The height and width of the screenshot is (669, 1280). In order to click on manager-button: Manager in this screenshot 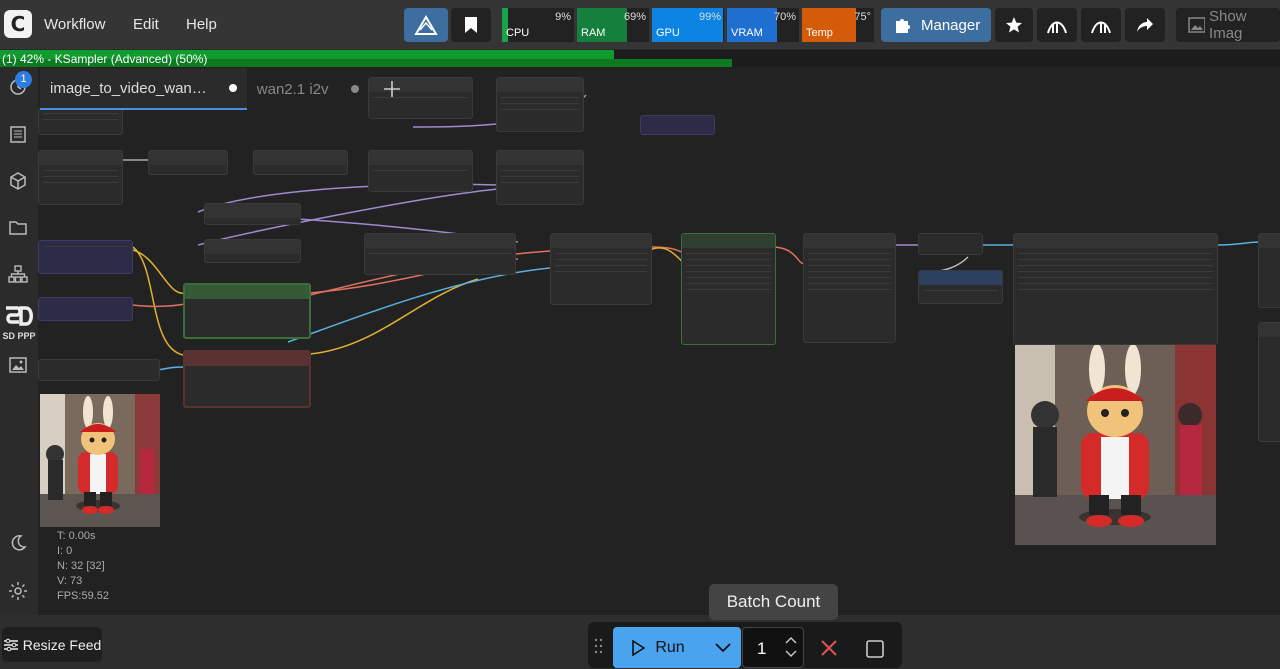, I will do `click(936, 25)`.